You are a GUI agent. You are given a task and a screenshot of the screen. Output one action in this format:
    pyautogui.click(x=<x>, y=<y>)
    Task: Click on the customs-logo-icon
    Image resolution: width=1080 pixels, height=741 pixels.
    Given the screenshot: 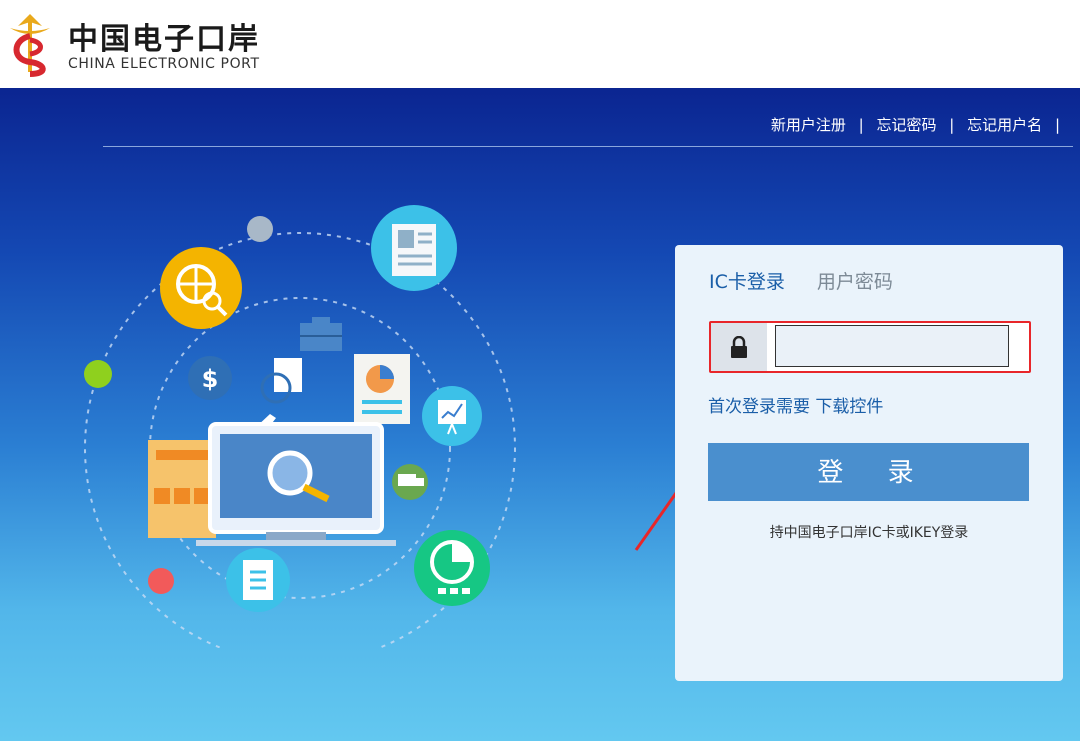 What is the action you would take?
    pyautogui.click(x=30, y=45)
    